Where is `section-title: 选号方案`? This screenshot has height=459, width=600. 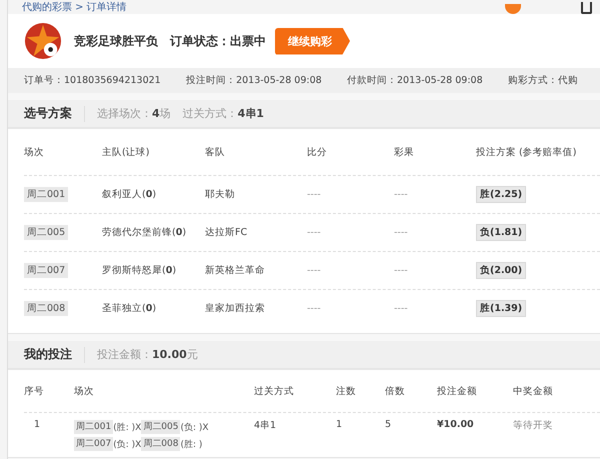 section-title: 选号方案 is located at coordinates (48, 113).